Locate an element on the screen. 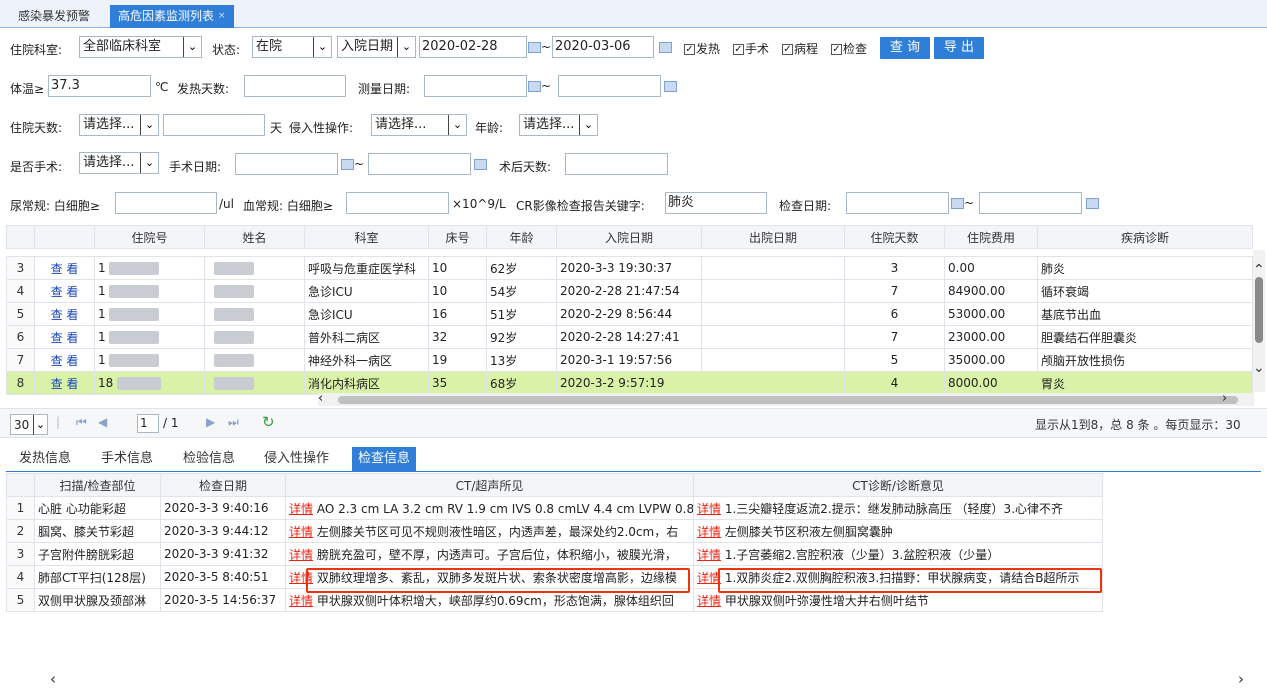 Image resolution: width=1267 pixels, height=690 pixels. date-to-calendar is located at coordinates (665, 47).